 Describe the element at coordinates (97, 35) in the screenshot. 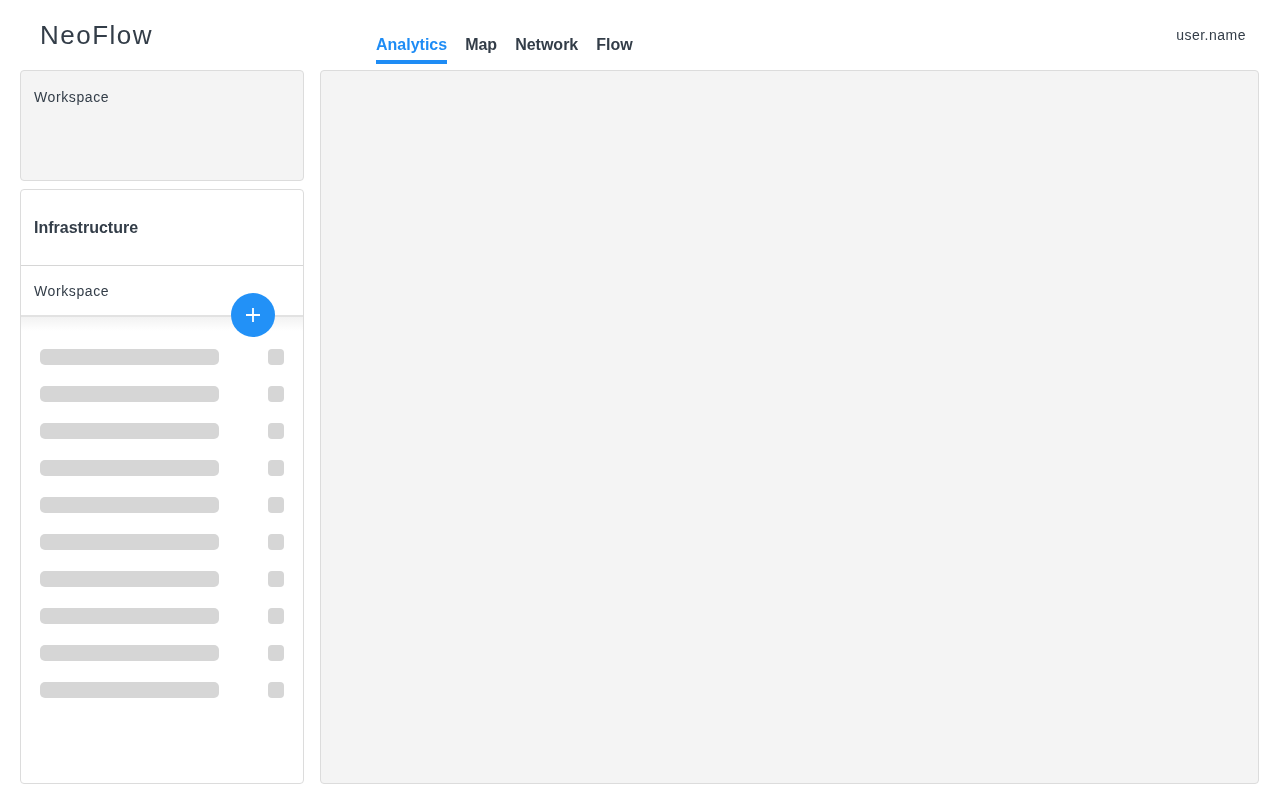

I see `app-logo: NeoFlow` at that location.